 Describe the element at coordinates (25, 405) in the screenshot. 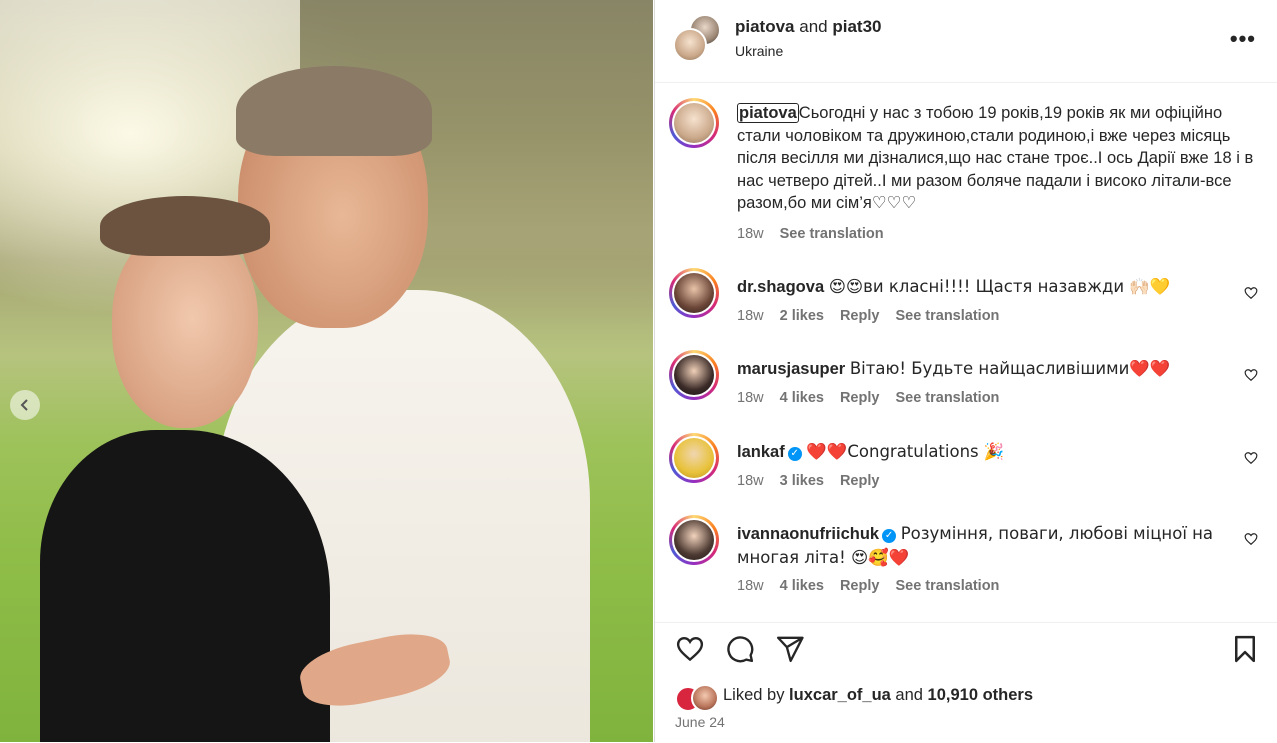

I see `chevron-left-icon` at that location.